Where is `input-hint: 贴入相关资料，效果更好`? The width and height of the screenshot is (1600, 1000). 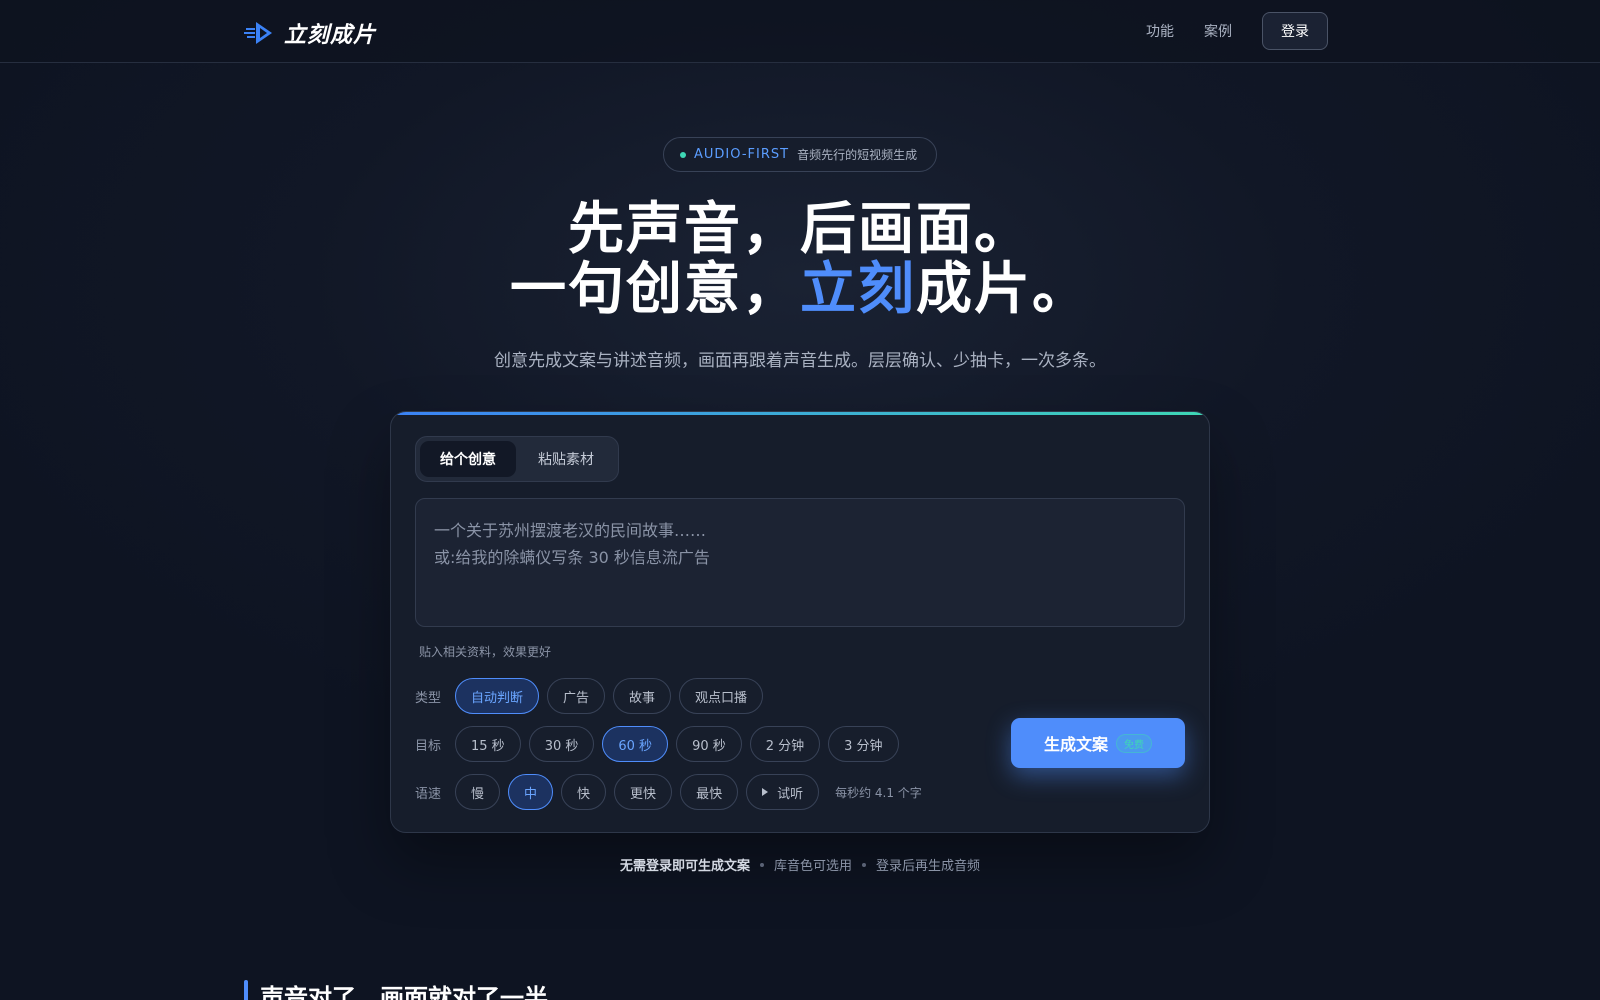 input-hint: 贴入相关资料，效果更好 is located at coordinates (485, 652).